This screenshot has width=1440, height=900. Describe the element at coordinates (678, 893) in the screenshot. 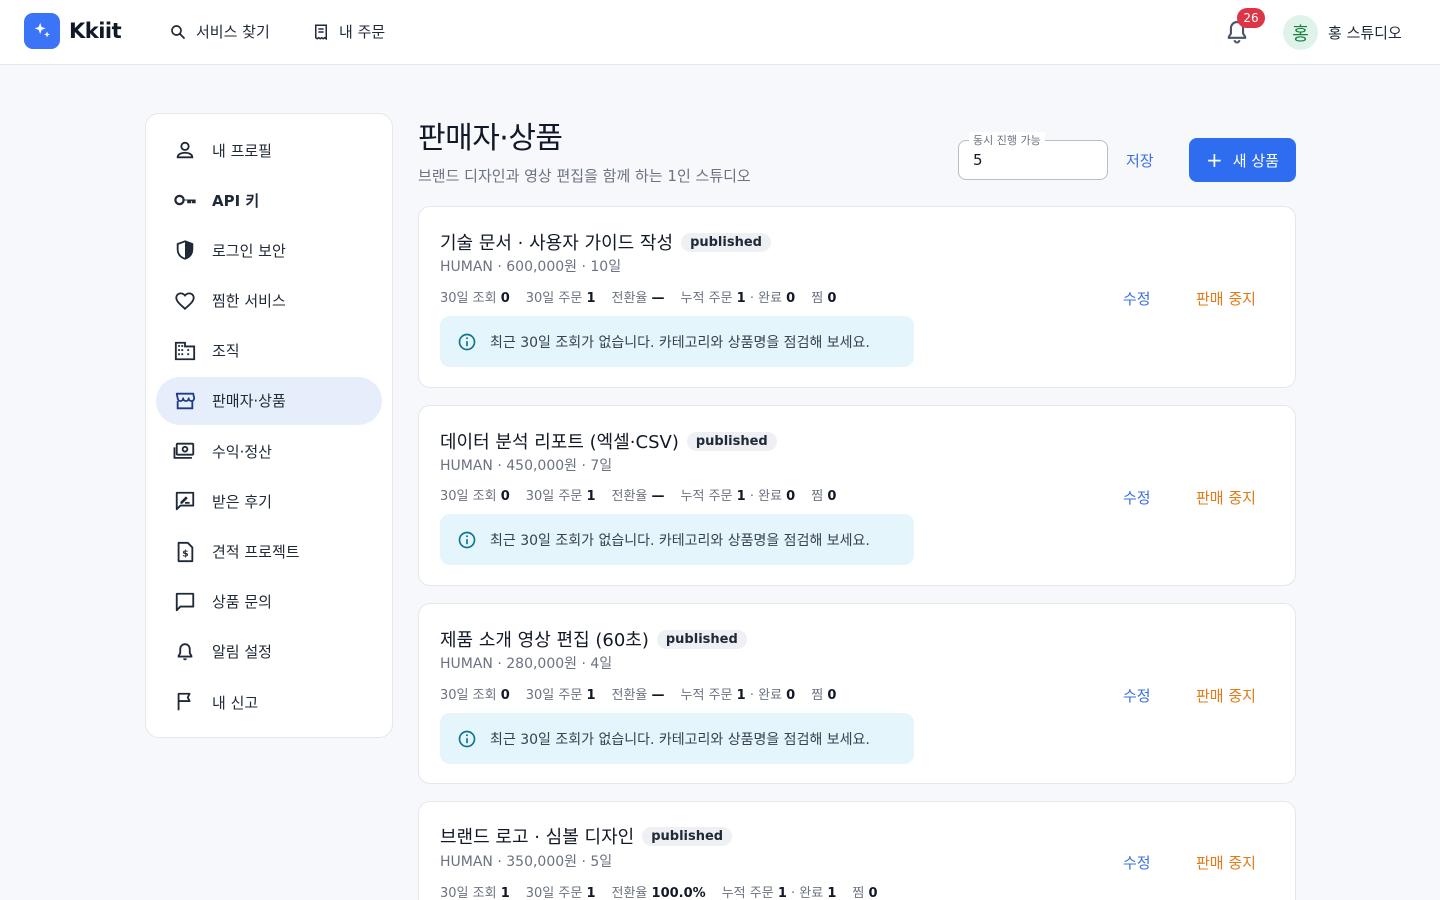

I see `stat-value: 100.0%` at that location.